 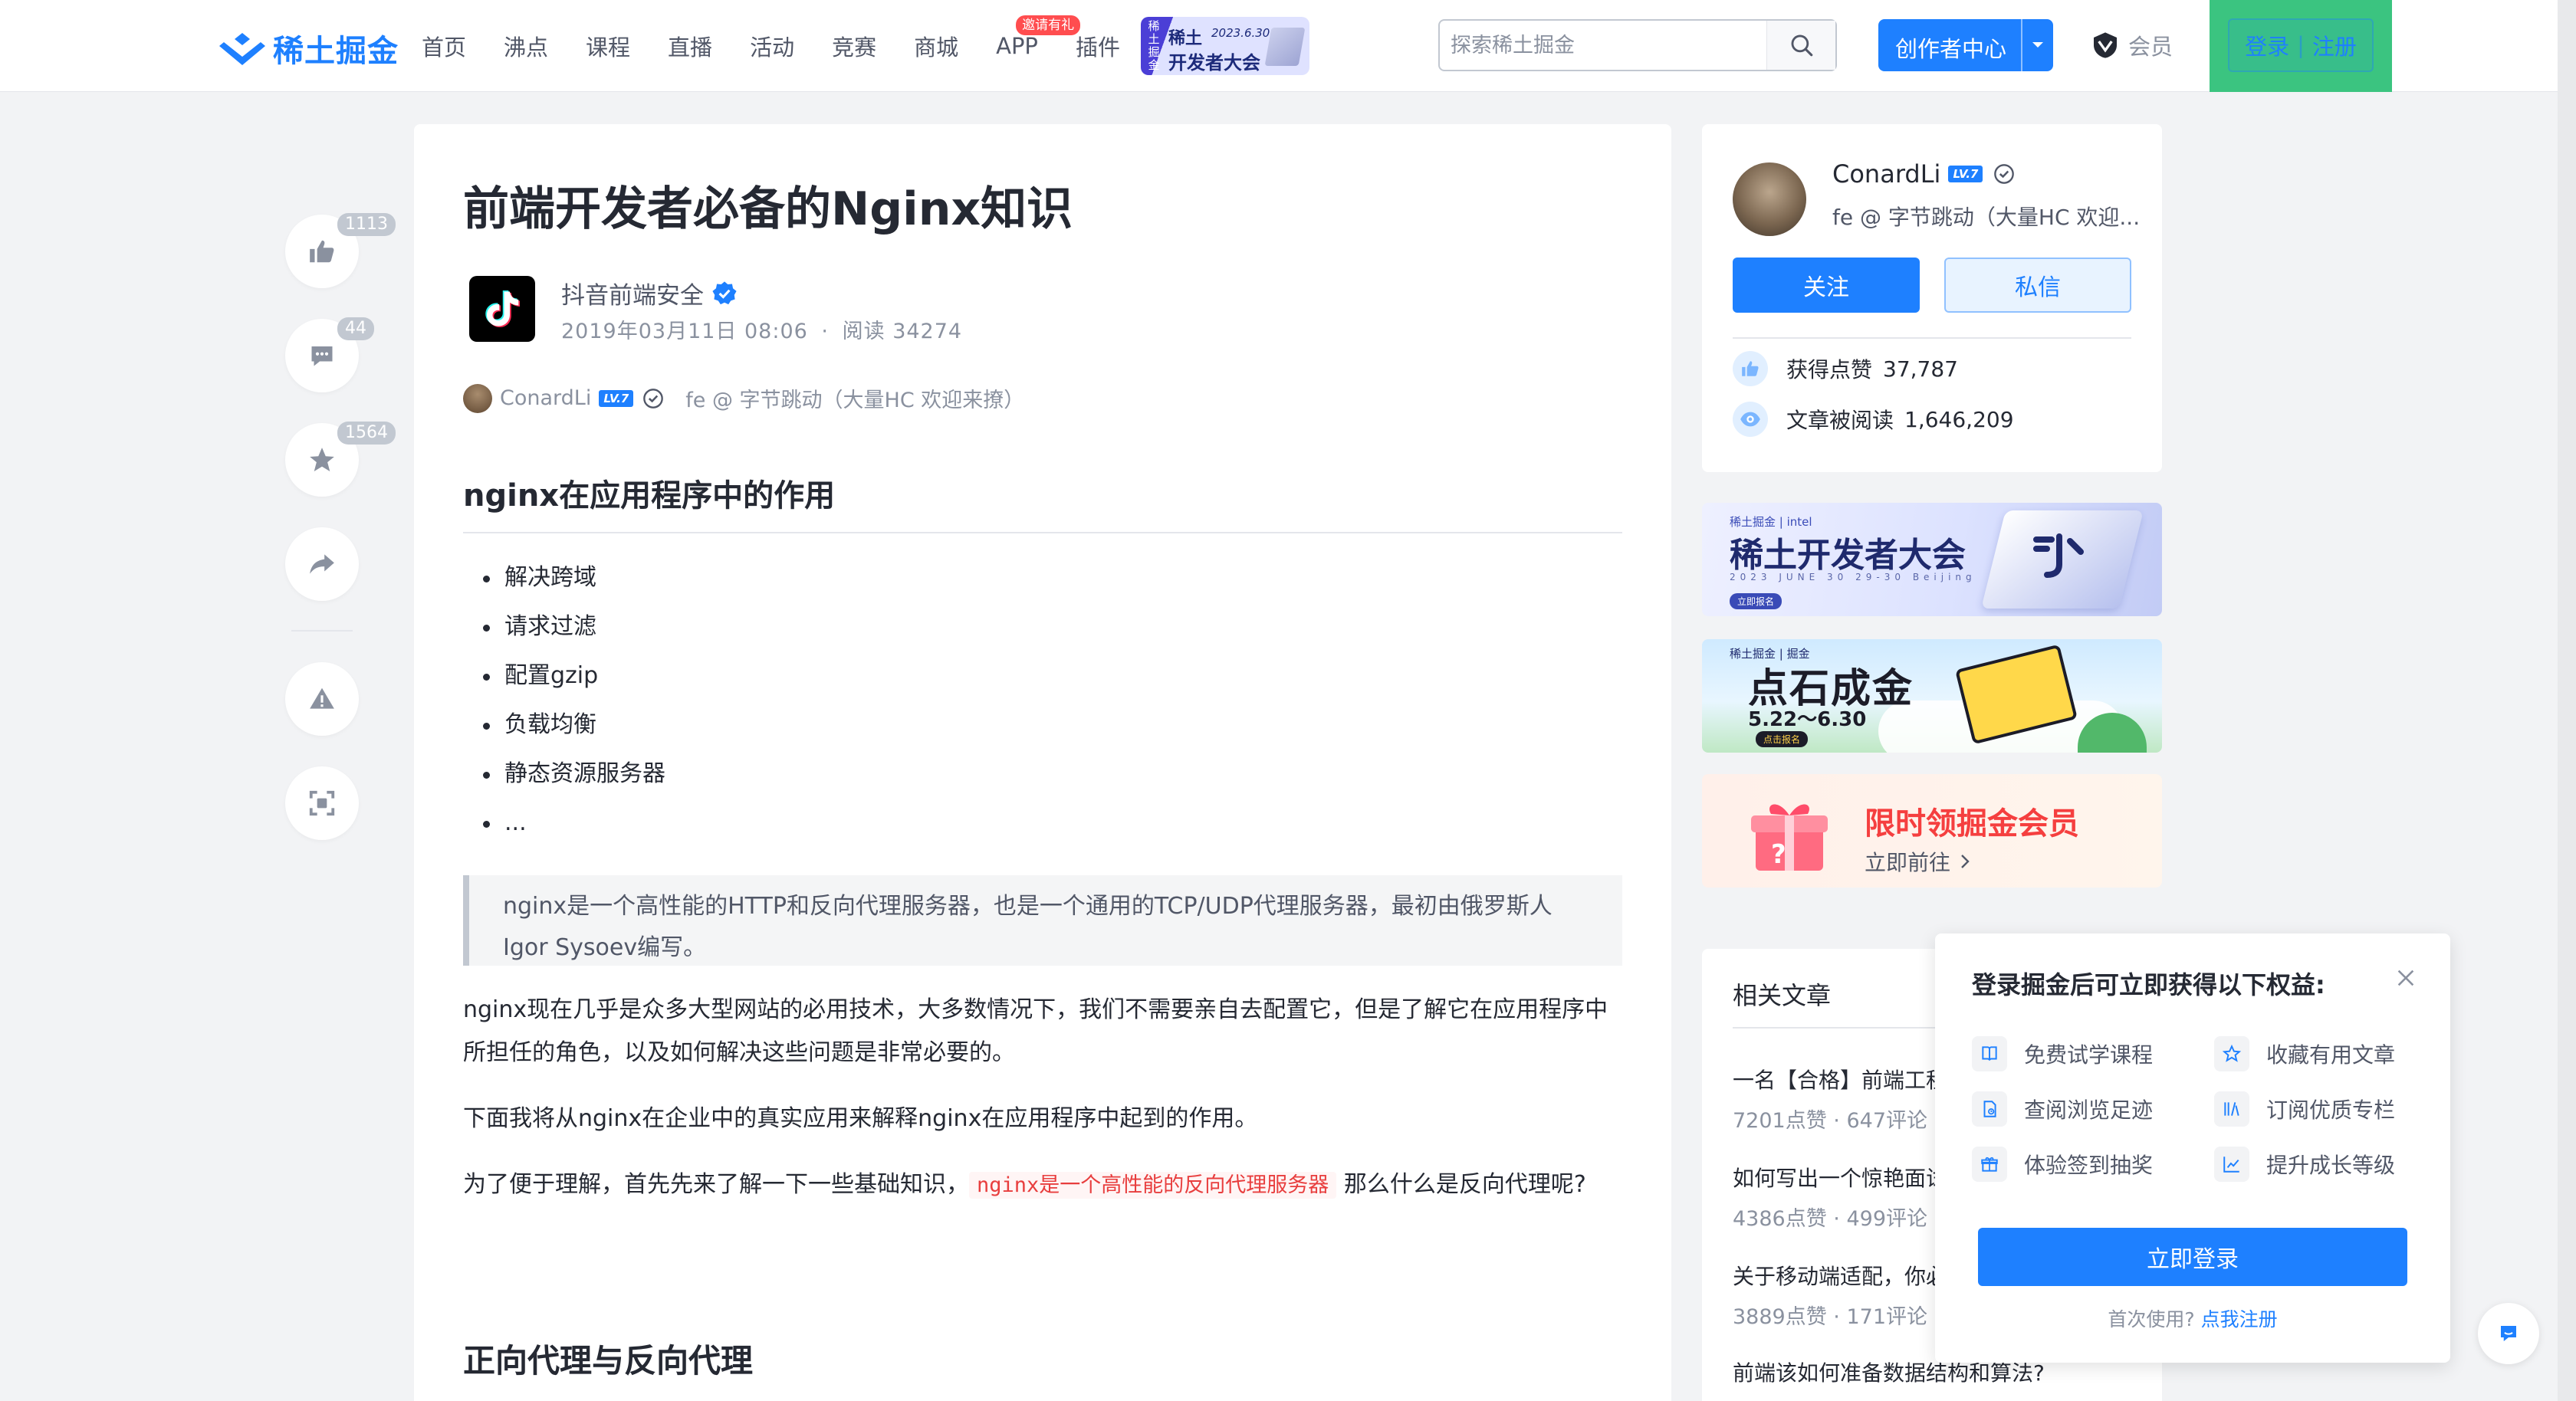 What do you see at coordinates (478, 398) in the screenshot?
I see `co-author-avatar` at bounding box center [478, 398].